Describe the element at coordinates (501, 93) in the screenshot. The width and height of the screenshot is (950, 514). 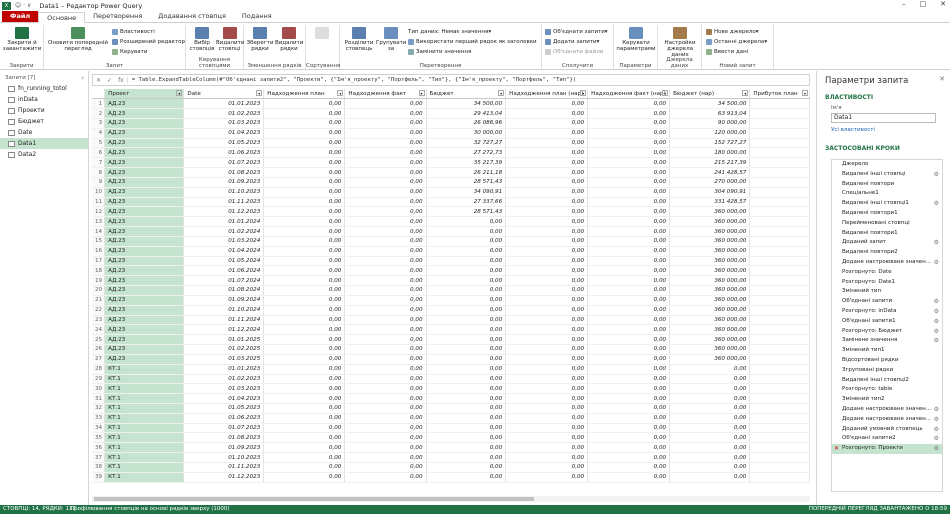
I see `filter-dropdown-icon: ▾` at that location.